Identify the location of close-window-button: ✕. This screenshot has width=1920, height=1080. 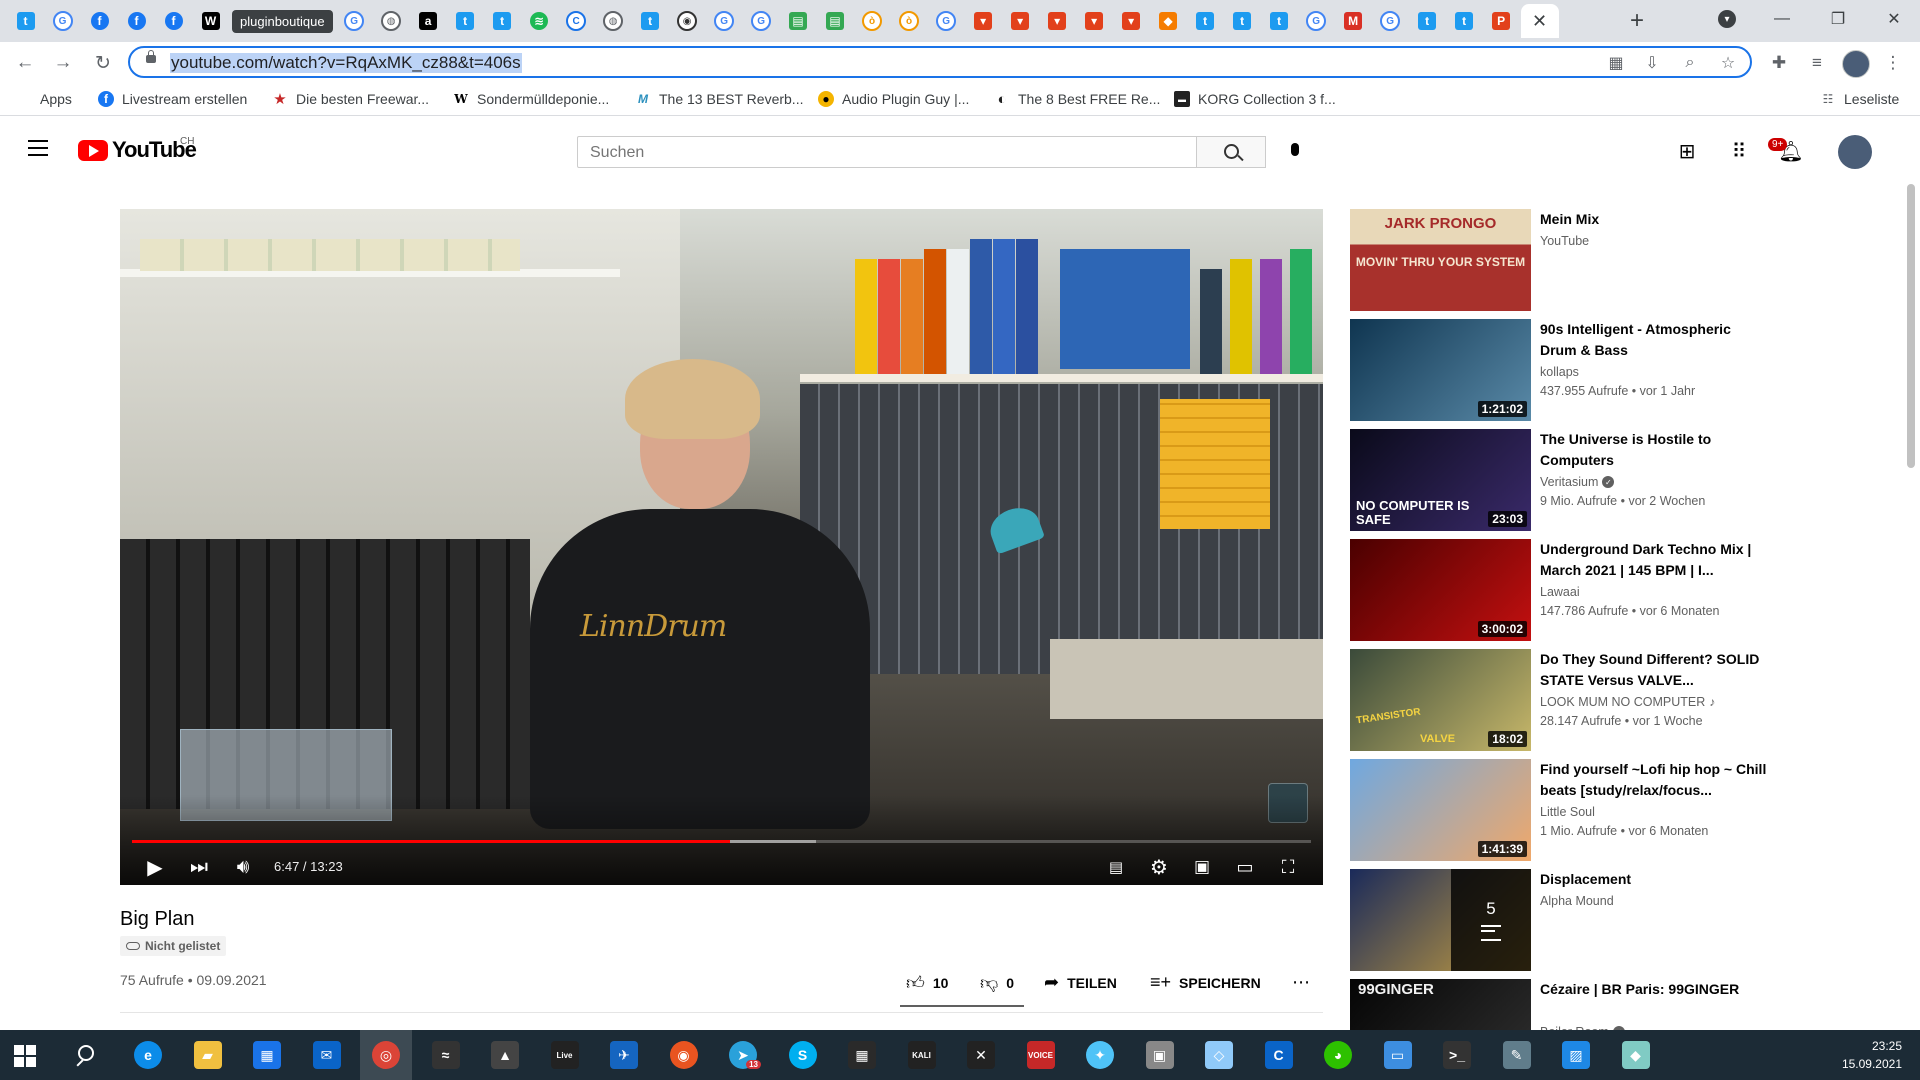
(1894, 19).